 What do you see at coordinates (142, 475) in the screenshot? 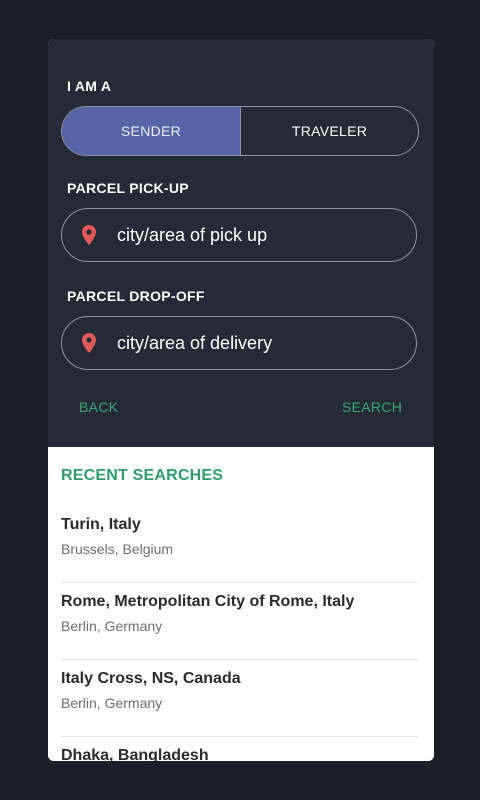
I see `recent-searches-title: RECENT SEARCHES` at bounding box center [142, 475].